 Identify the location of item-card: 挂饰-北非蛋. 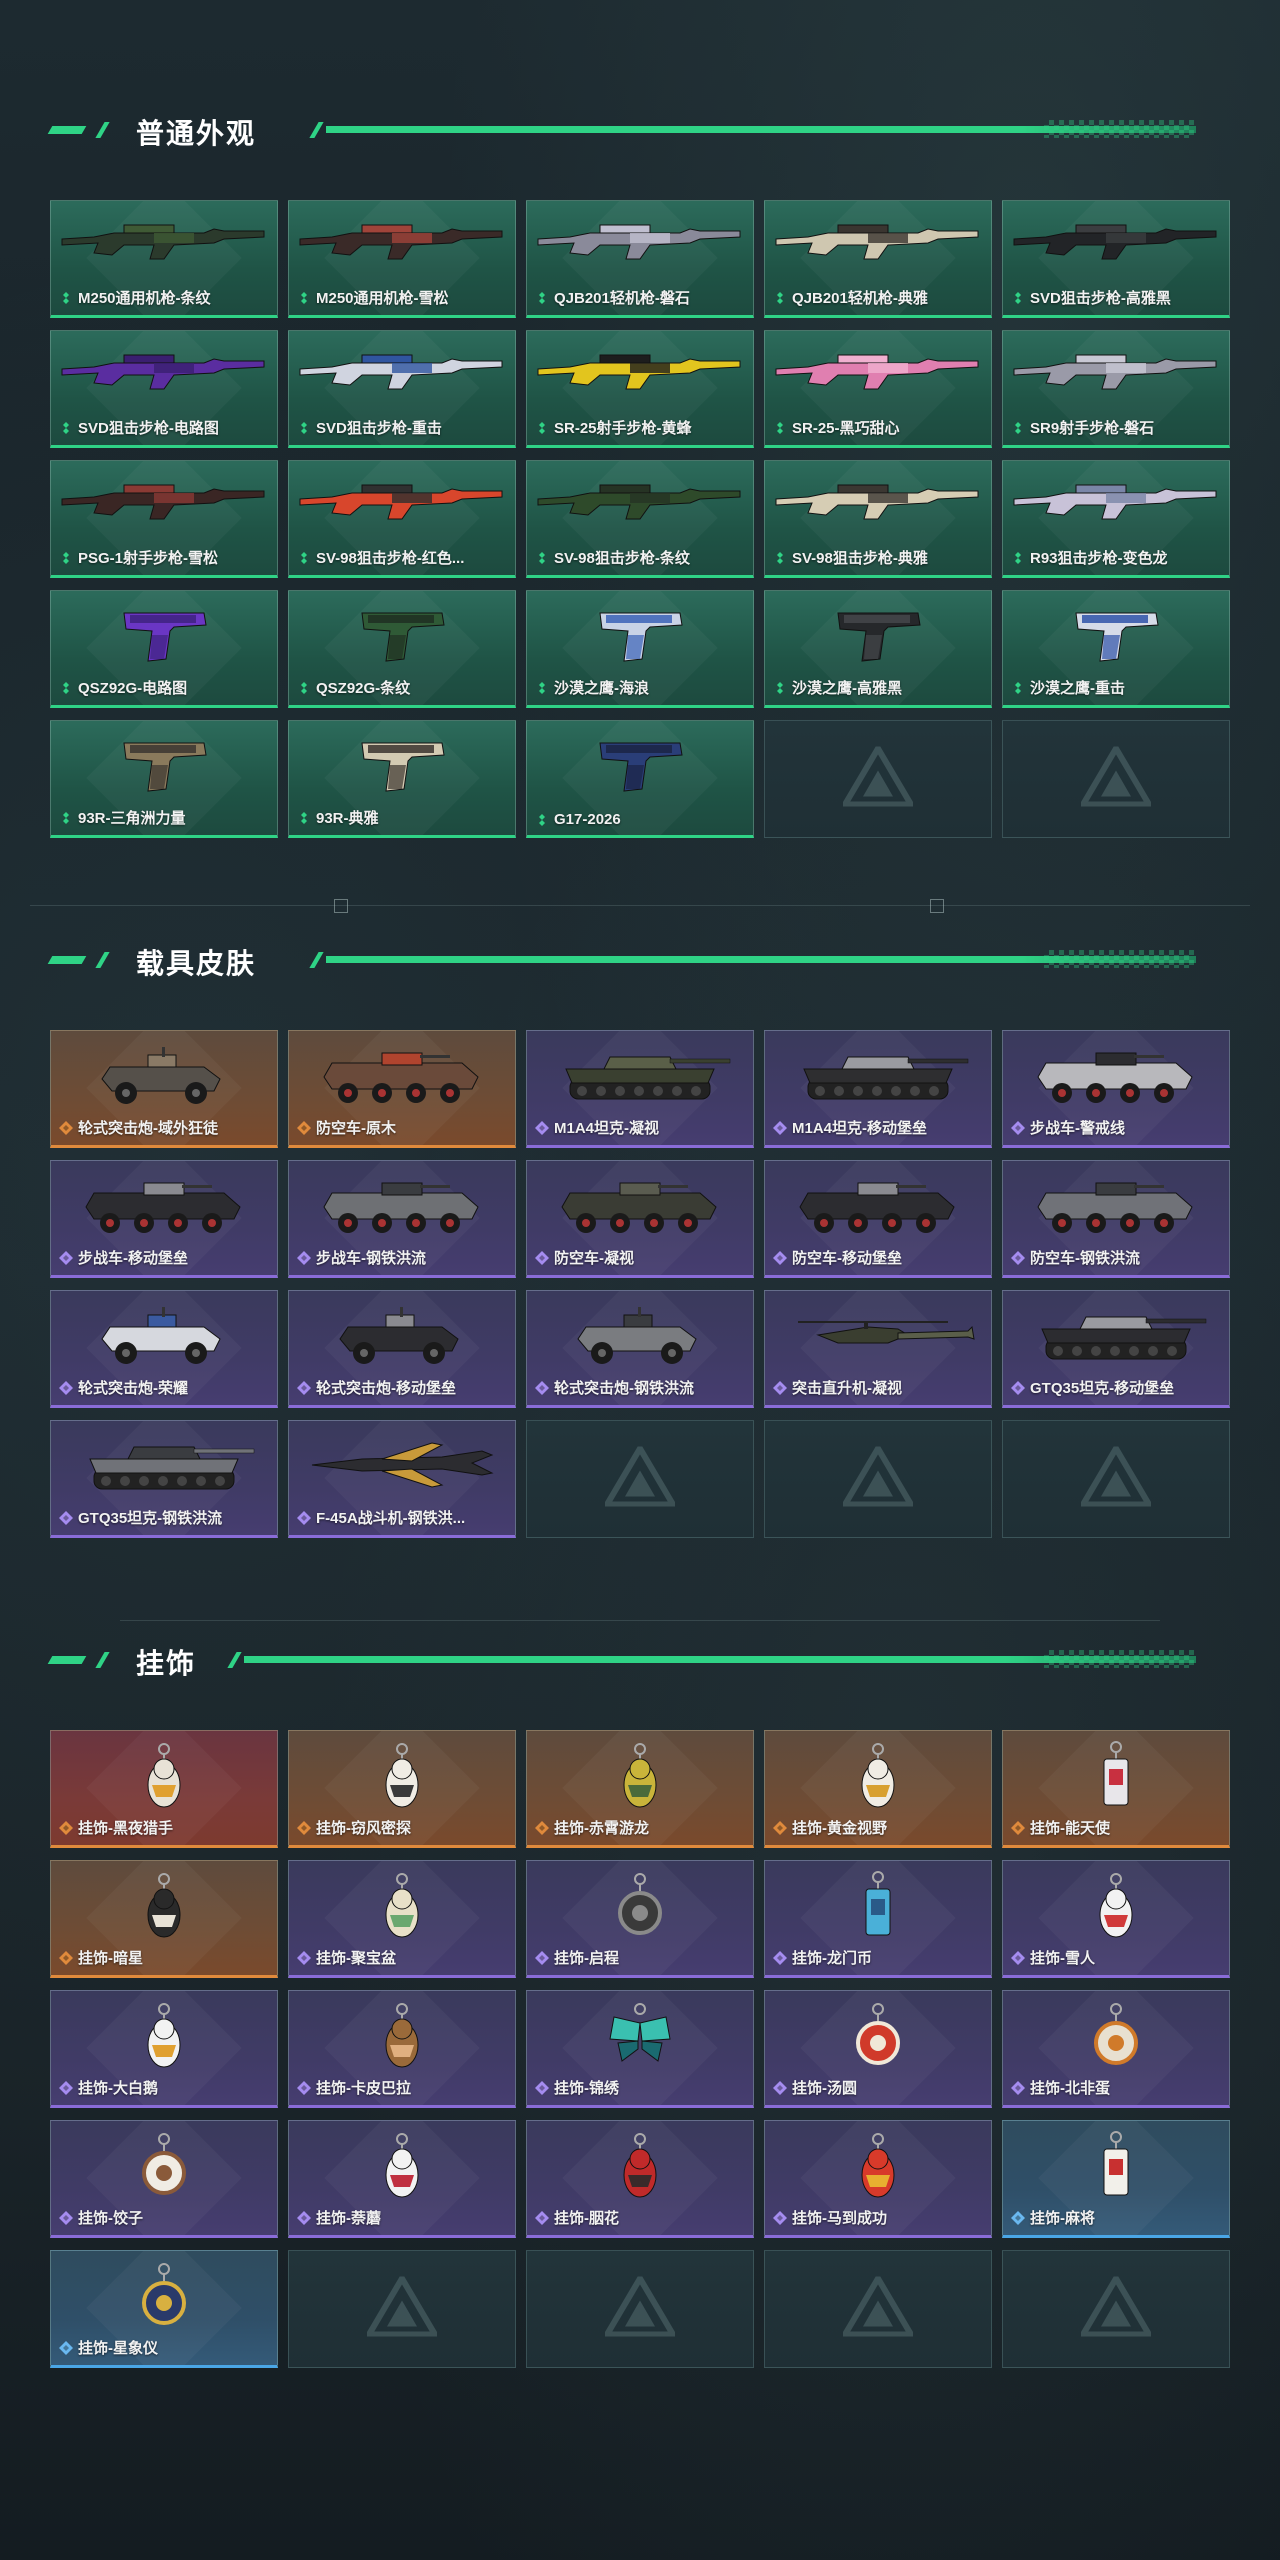
(1116, 2049).